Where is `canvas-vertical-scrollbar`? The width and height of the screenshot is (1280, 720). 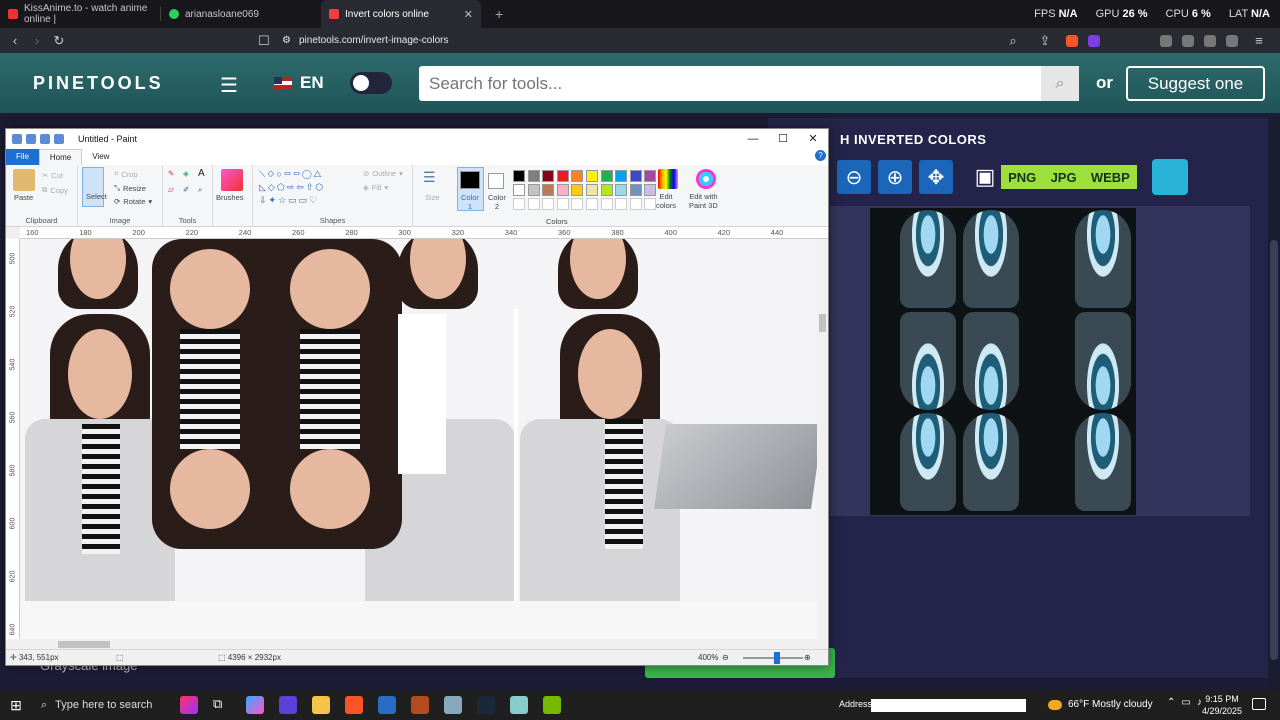 canvas-vertical-scrollbar is located at coordinates (822, 439).